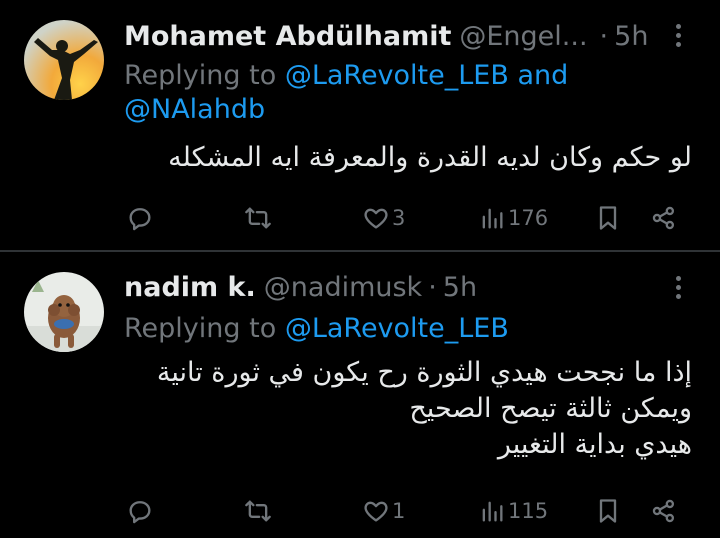 This screenshot has width=720, height=538. I want to click on action-bar: 1 115, so click(404, 511).